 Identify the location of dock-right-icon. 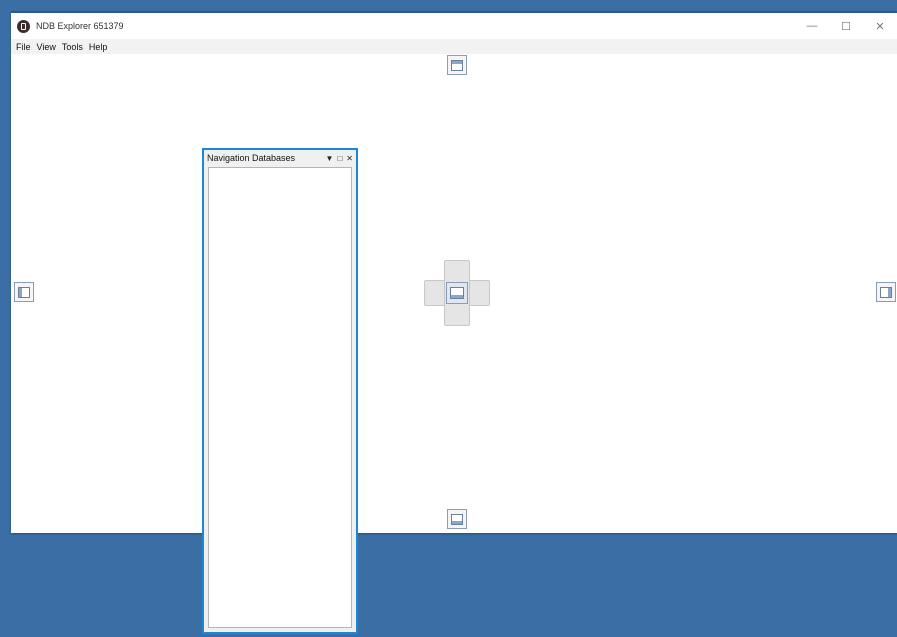
(886, 292).